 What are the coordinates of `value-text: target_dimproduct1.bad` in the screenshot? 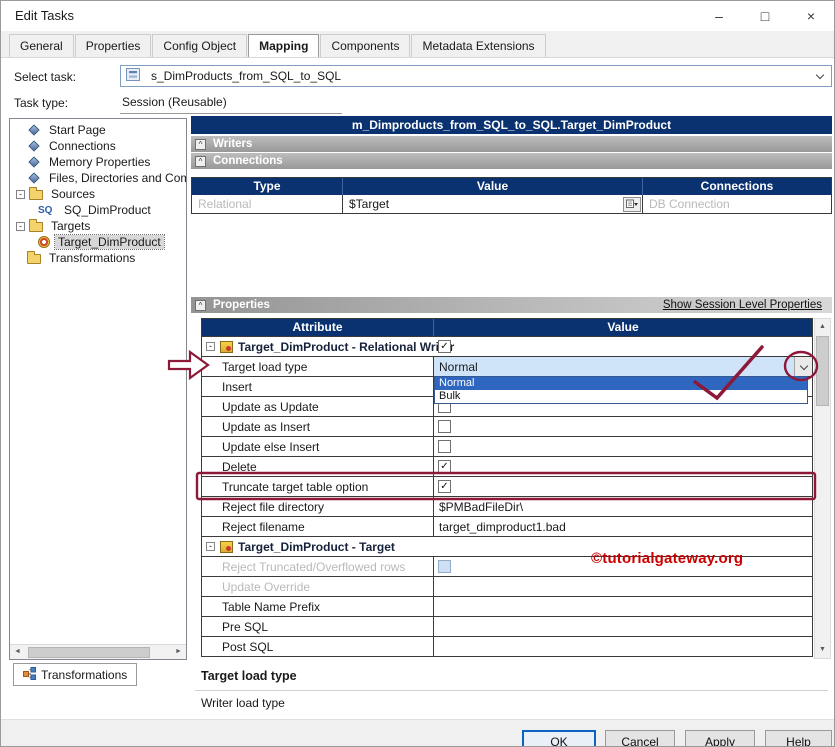 It's located at (502, 526).